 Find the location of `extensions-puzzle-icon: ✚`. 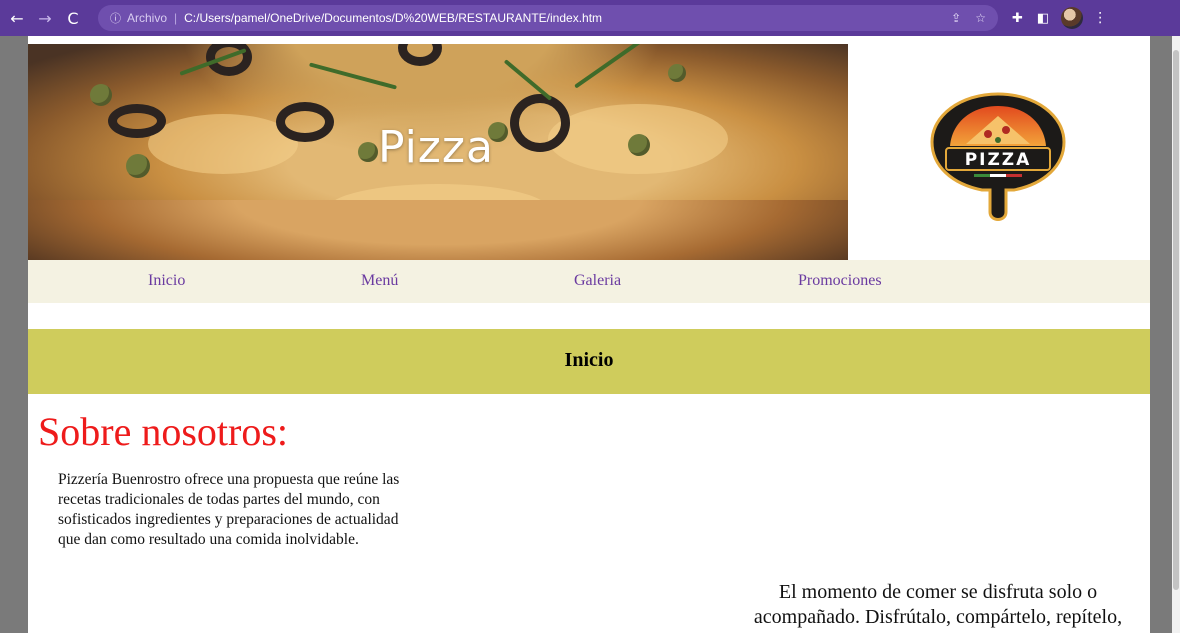

extensions-puzzle-icon: ✚ is located at coordinates (1017, 18).